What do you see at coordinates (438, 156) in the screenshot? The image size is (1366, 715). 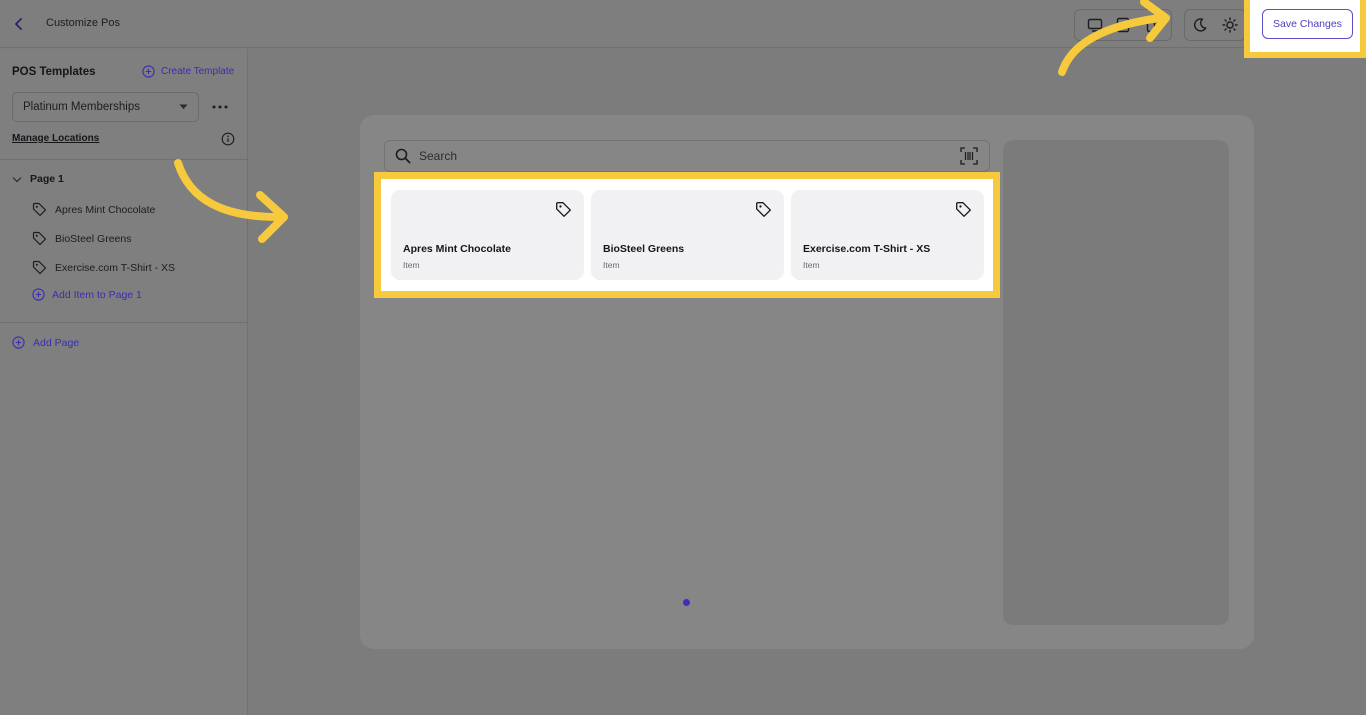 I see `search-placeholder: Search` at bounding box center [438, 156].